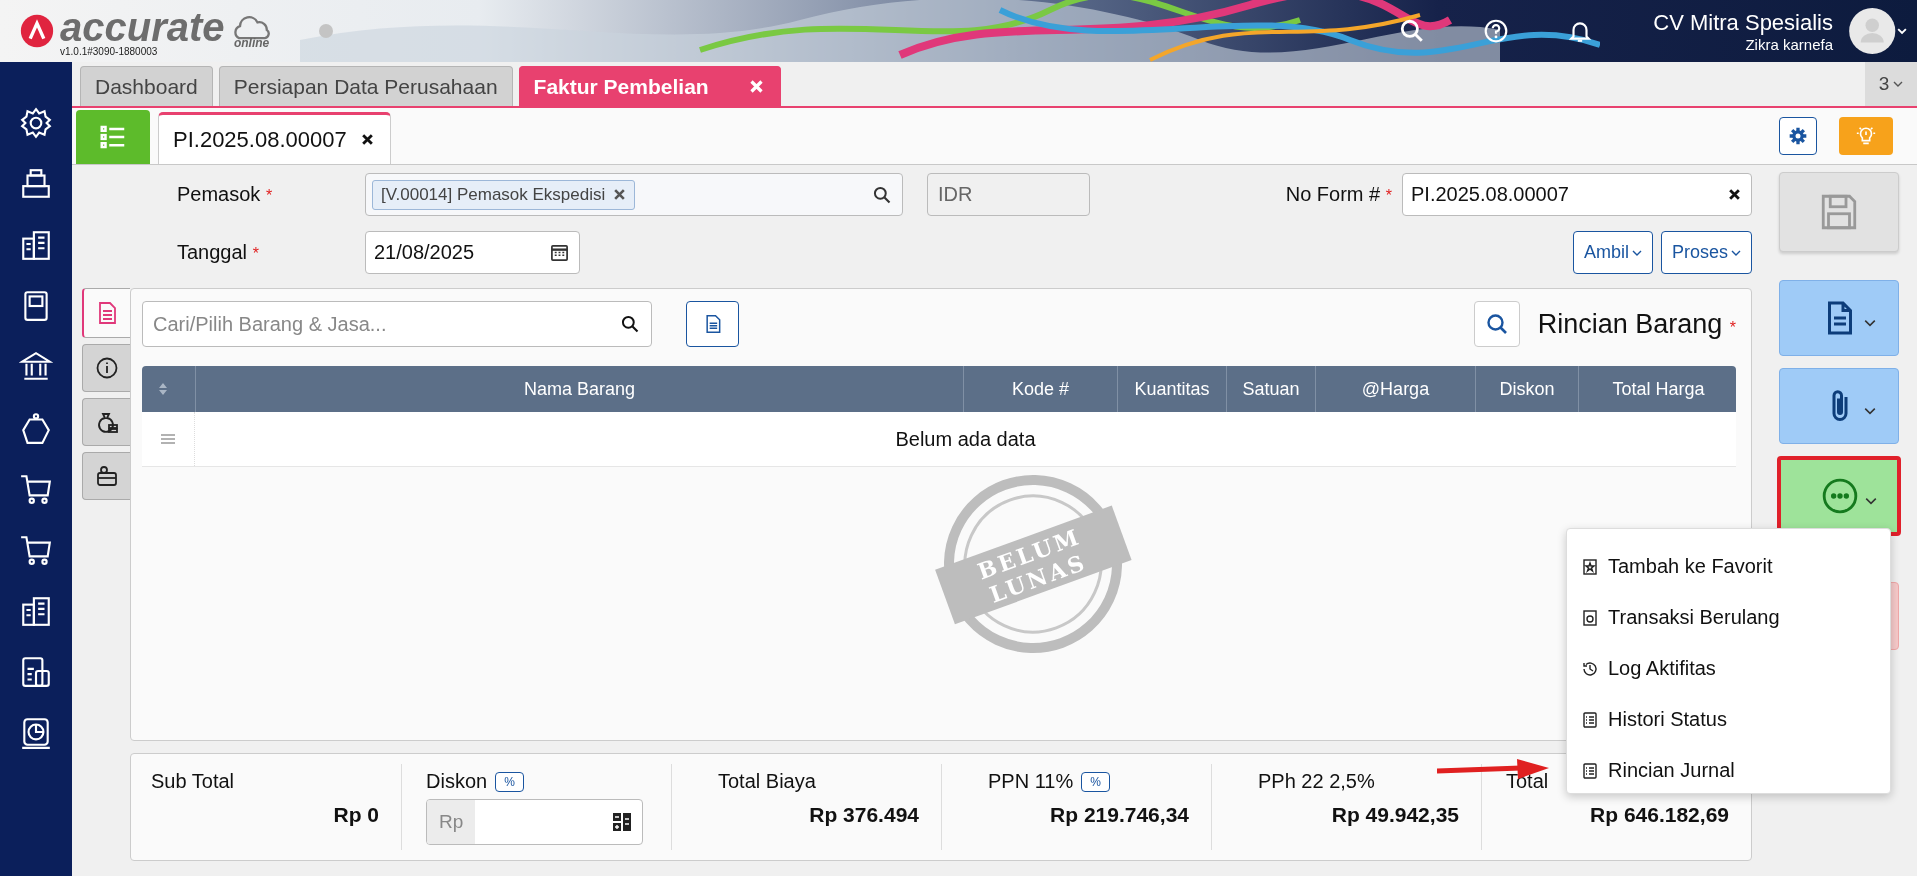 The height and width of the screenshot is (876, 1917). What do you see at coordinates (863, 815) in the screenshot?
I see `total-value: Rp 376.494` at bounding box center [863, 815].